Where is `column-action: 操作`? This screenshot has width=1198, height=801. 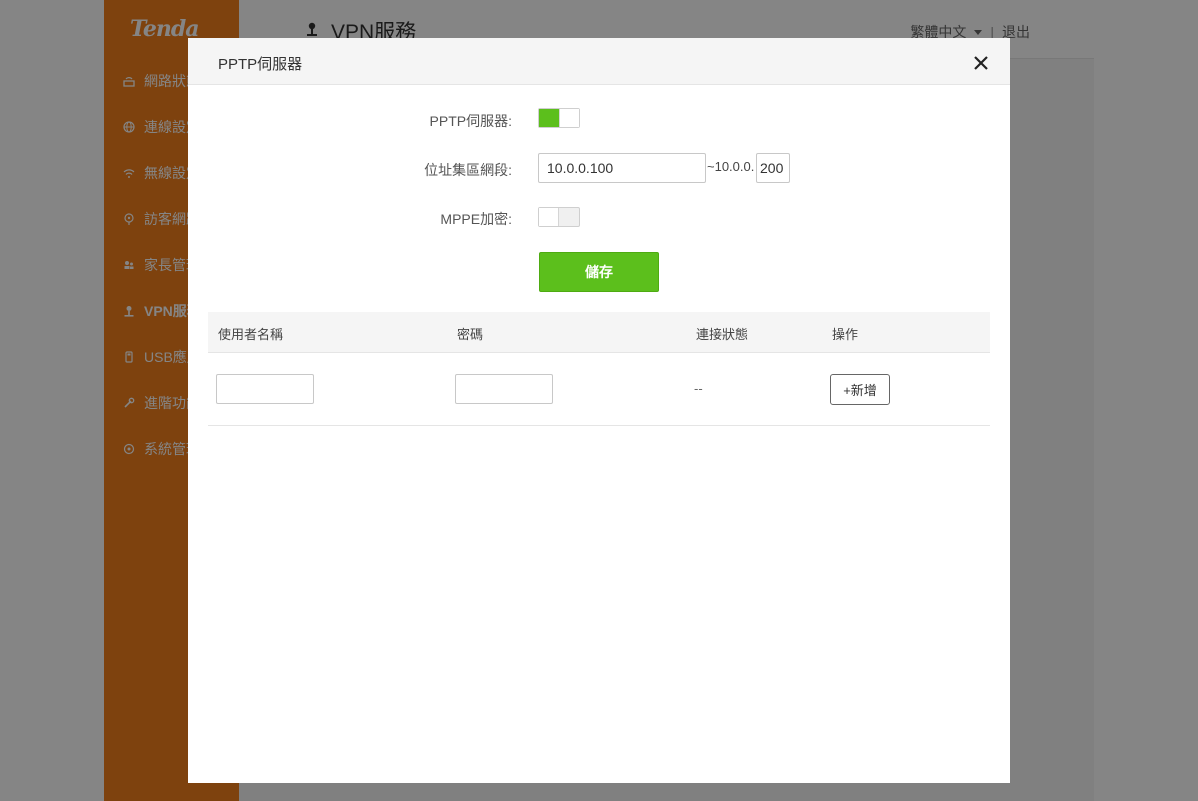 column-action: 操作 is located at coordinates (845, 334).